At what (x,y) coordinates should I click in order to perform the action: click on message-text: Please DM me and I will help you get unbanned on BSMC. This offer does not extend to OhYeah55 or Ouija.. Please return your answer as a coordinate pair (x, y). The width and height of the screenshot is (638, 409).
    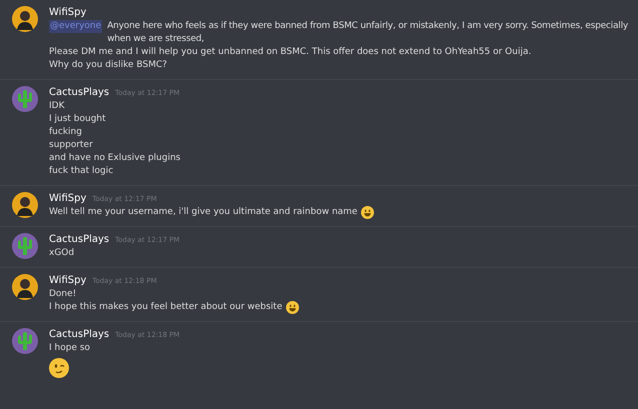
    Looking at the image, I should click on (290, 52).